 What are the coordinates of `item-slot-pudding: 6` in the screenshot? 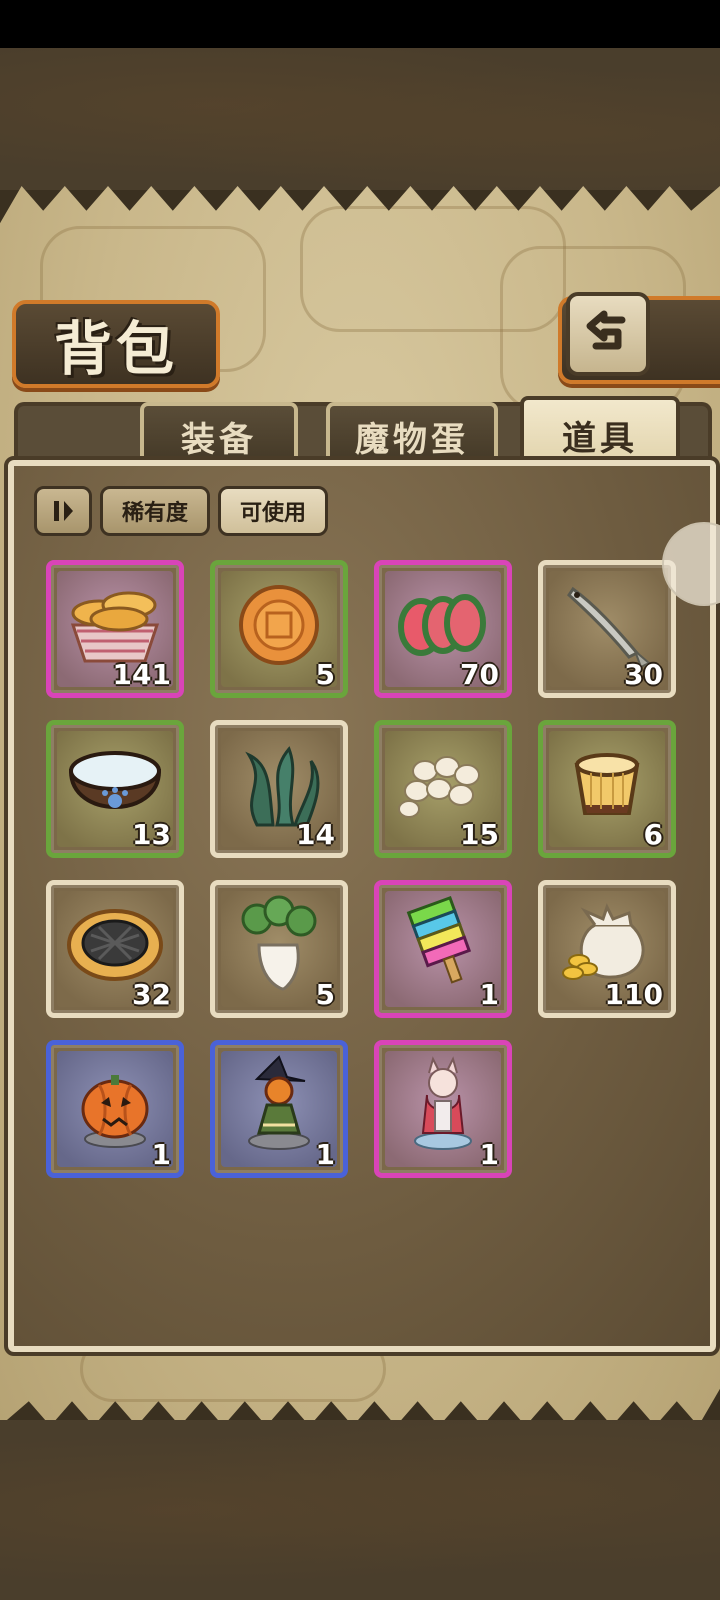 It's located at (607, 789).